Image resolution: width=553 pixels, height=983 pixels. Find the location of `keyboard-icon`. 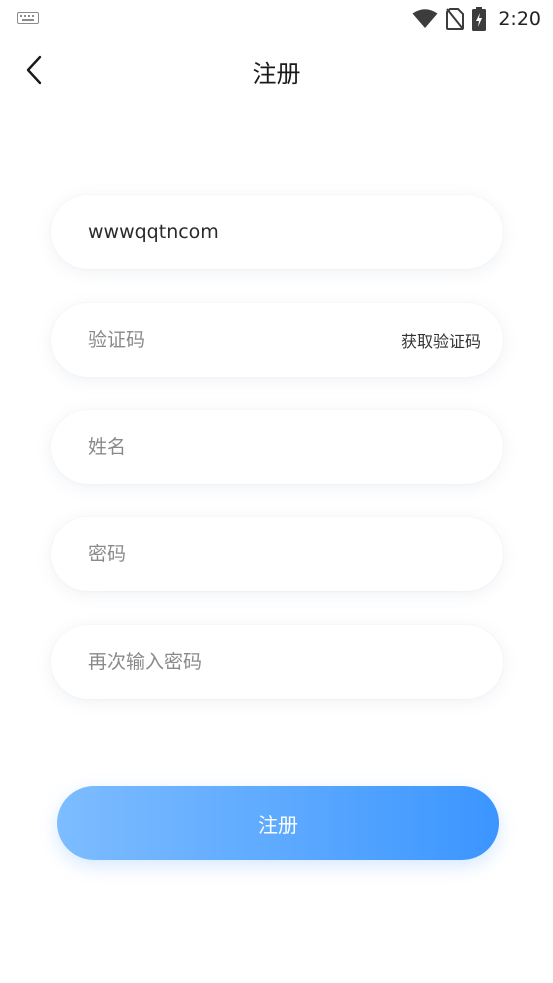

keyboard-icon is located at coordinates (28, 18).